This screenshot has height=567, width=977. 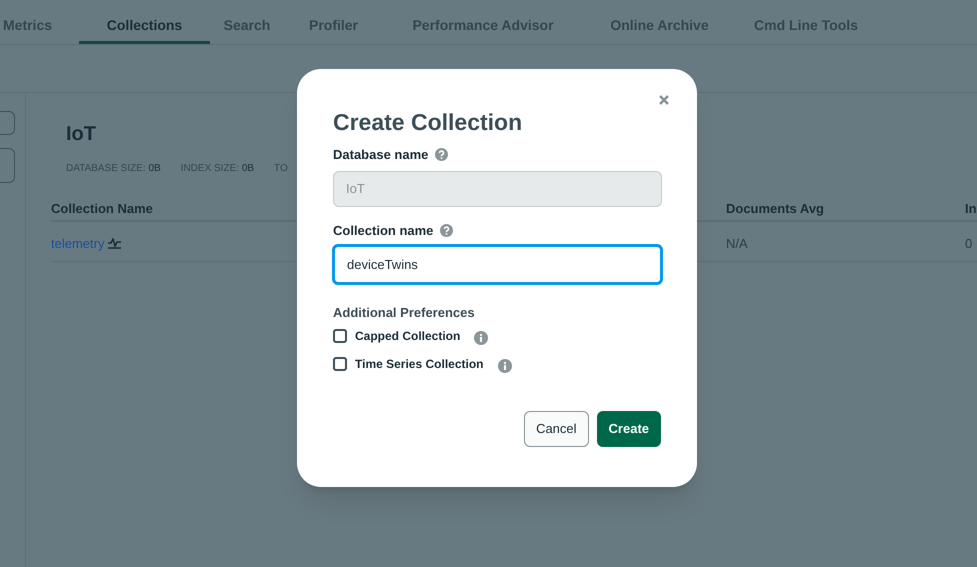 What do you see at coordinates (428, 122) in the screenshot?
I see `dialog-title: Create Collection` at bounding box center [428, 122].